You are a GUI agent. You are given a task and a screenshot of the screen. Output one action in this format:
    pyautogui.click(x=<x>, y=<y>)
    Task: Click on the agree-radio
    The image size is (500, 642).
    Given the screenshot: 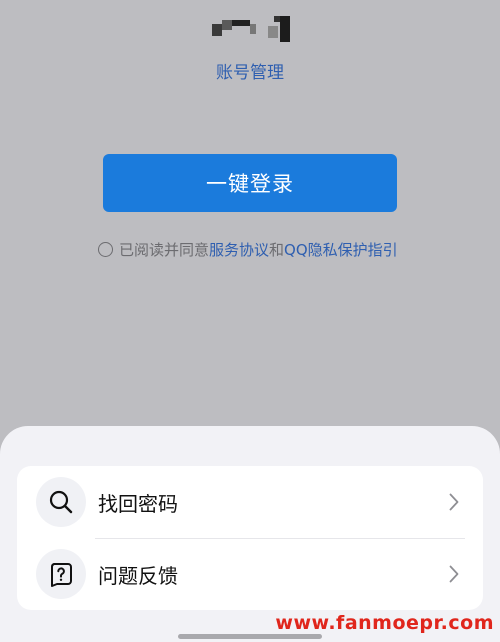 What is the action you would take?
    pyautogui.click(x=105, y=249)
    